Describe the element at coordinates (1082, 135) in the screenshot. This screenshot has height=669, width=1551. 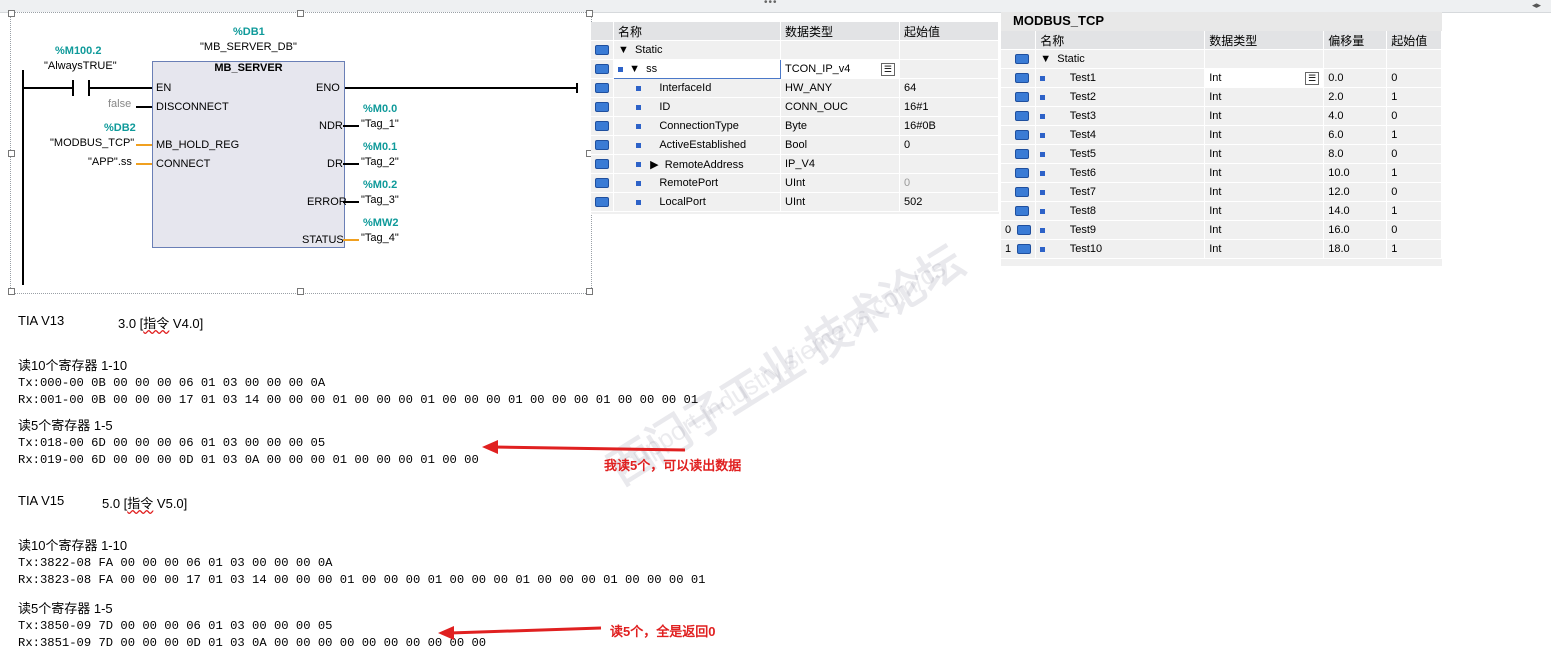
I see `row-name: Test4` at that location.